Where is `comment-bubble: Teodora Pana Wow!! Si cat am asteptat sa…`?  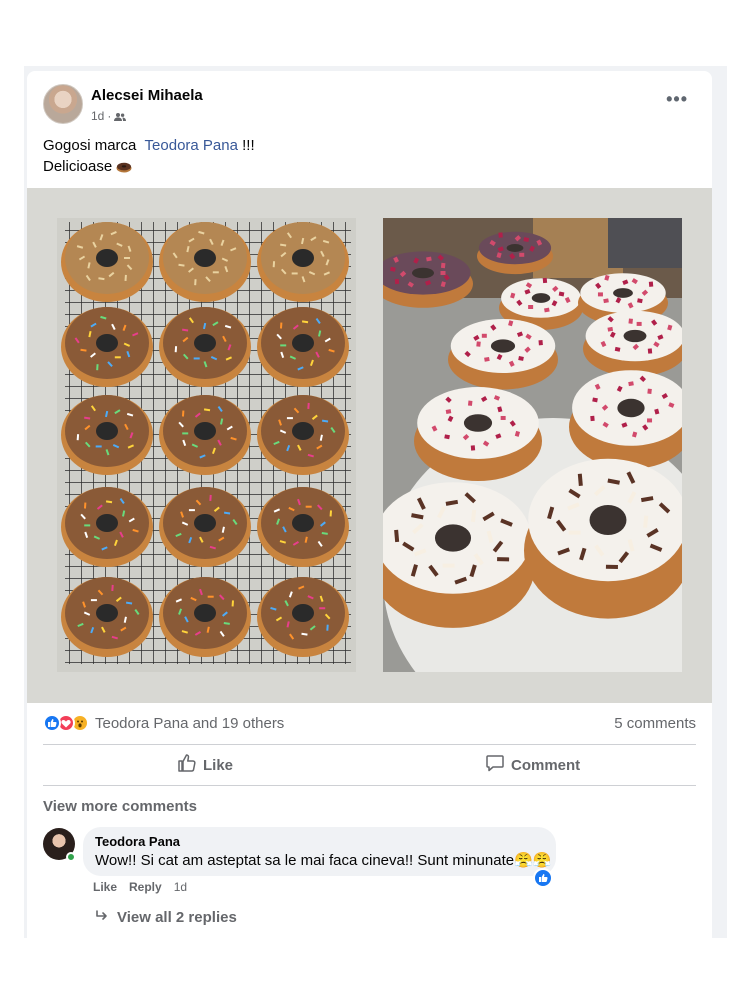 comment-bubble: Teodora Pana Wow!! Si cat am asteptat sa… is located at coordinates (319, 851).